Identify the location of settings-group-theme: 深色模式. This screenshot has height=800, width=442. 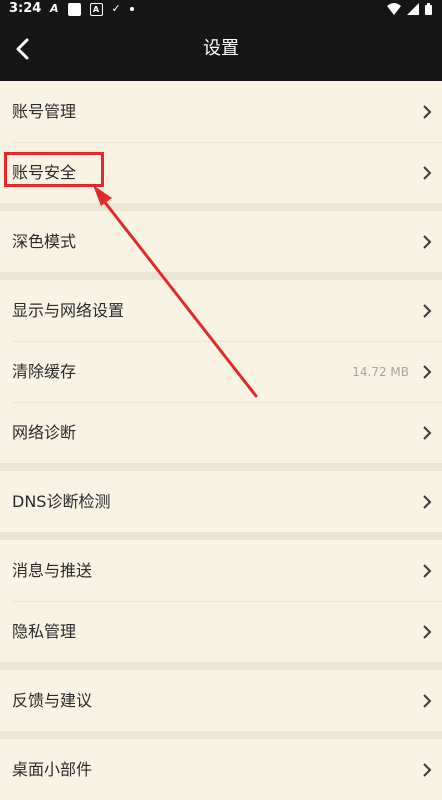
(221, 241).